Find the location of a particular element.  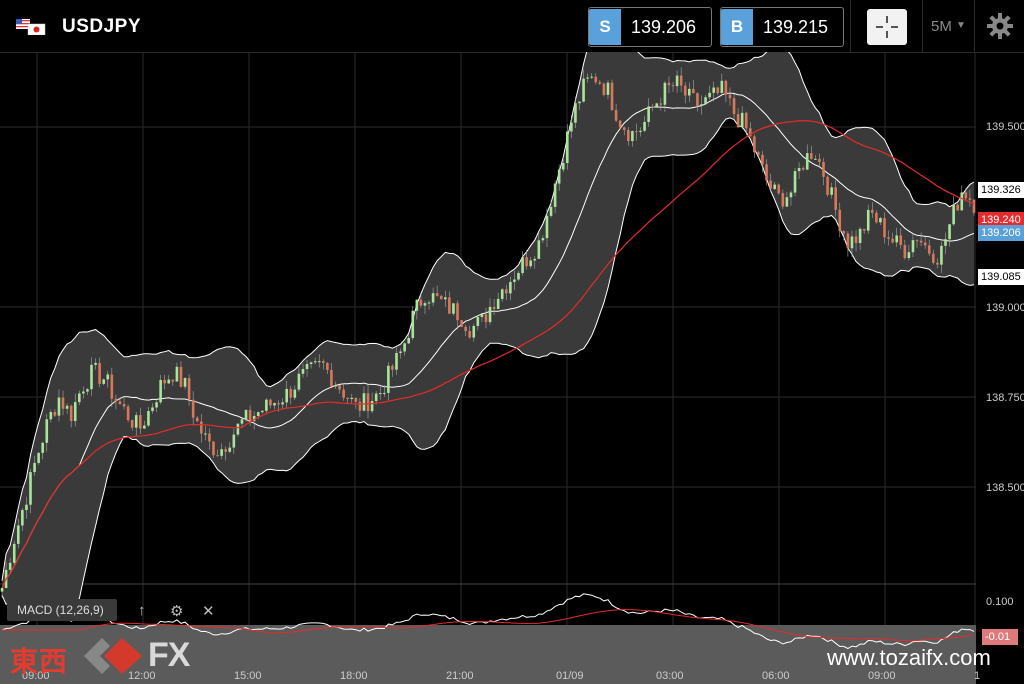

up-arrow-icon: ↑ is located at coordinates (142, 610).